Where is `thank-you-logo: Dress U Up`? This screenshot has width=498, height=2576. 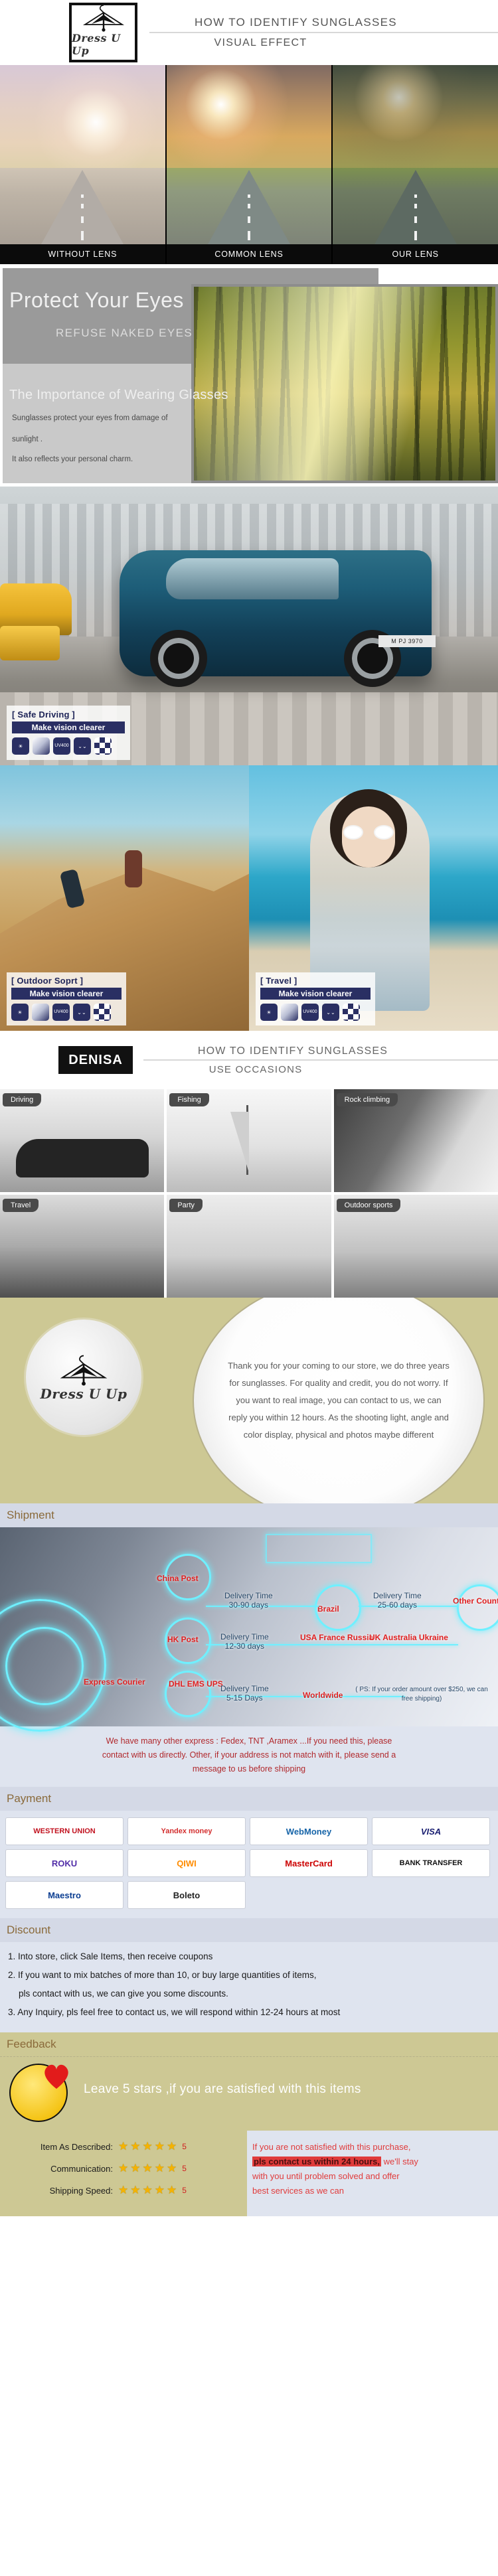
thank-you-logo: Dress U Up is located at coordinates (83, 1377).